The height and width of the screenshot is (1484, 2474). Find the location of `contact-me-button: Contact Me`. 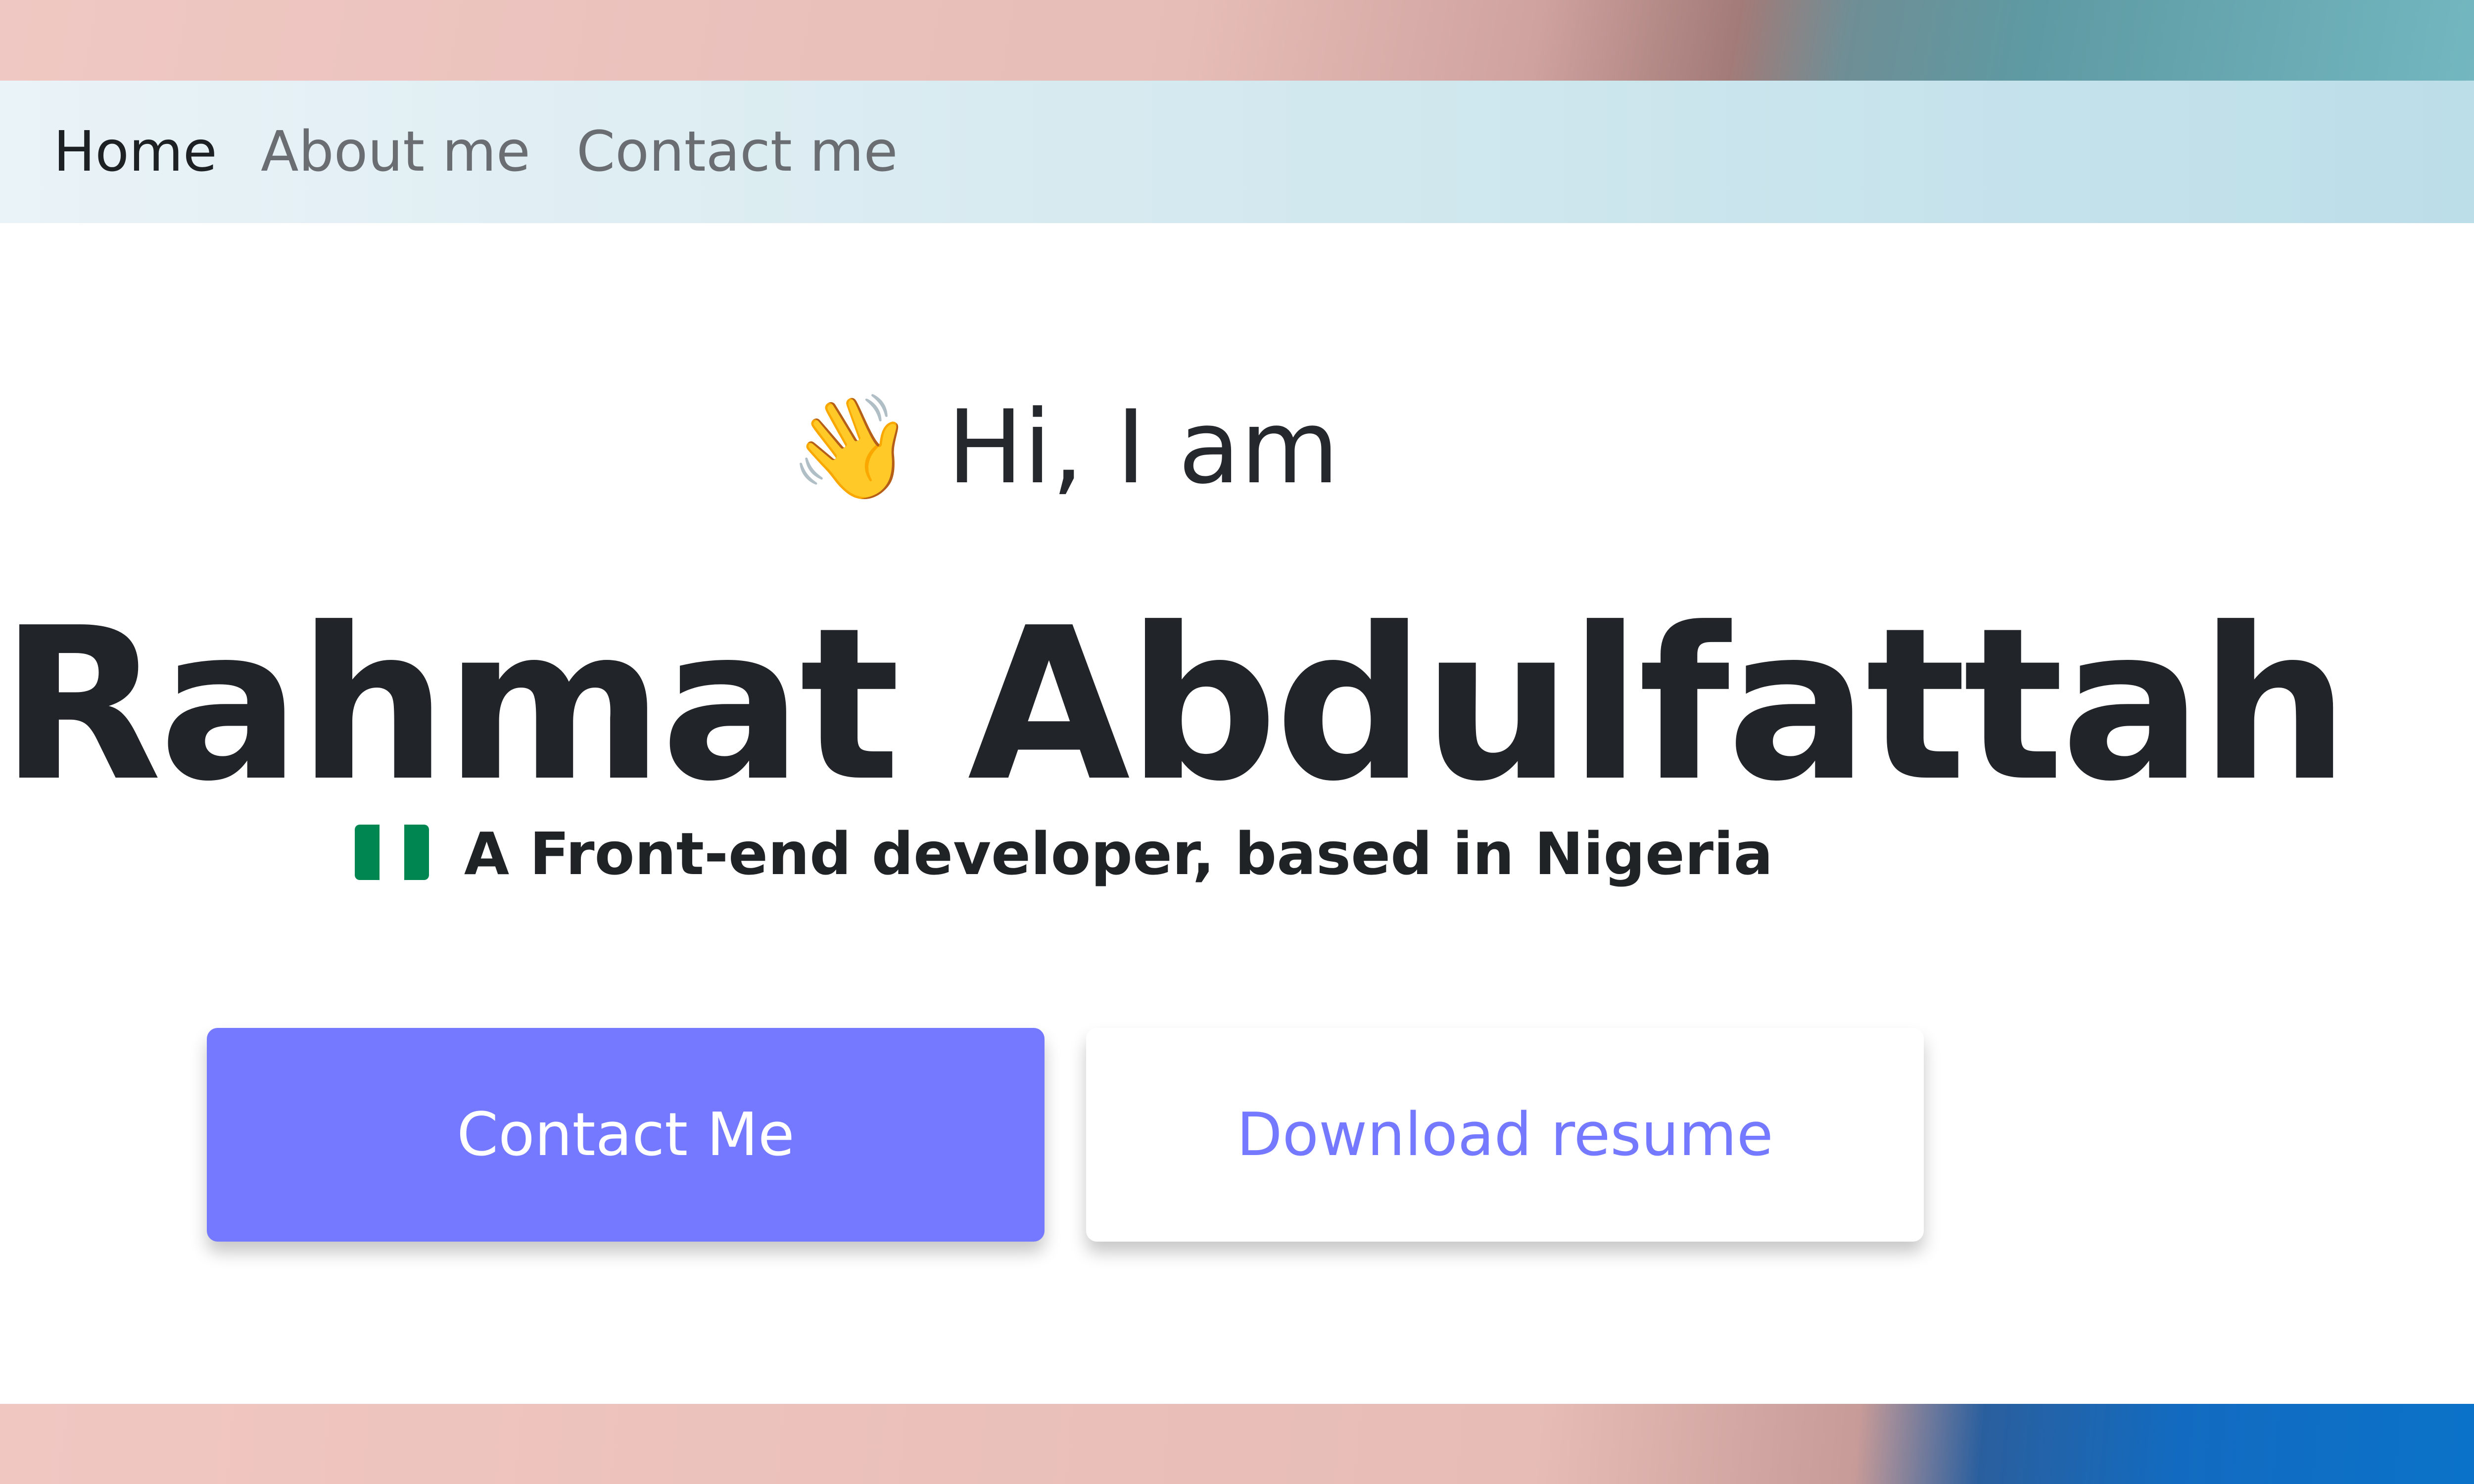

contact-me-button: Contact Me is located at coordinates (626, 1135).